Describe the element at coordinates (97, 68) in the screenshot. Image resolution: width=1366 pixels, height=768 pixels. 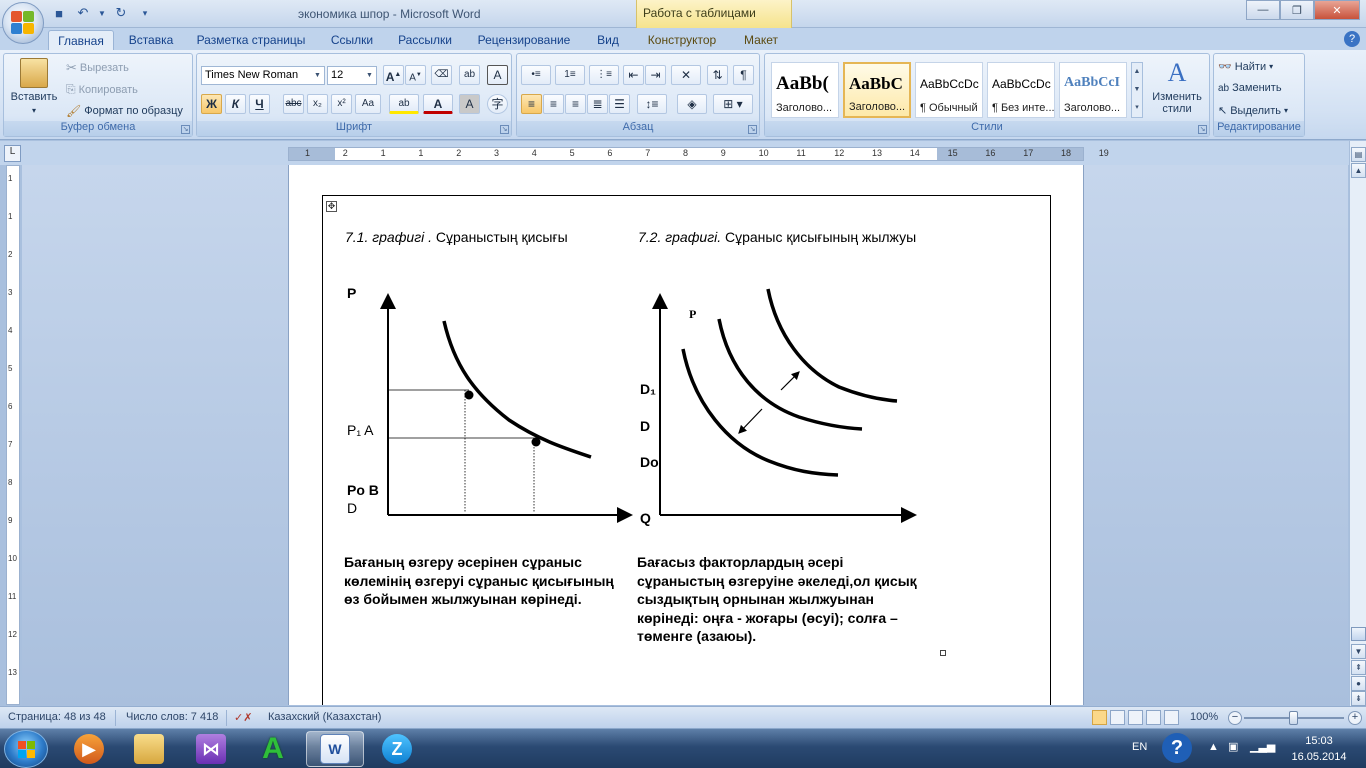
I see `cut-button: ✂ Вырезать` at that location.